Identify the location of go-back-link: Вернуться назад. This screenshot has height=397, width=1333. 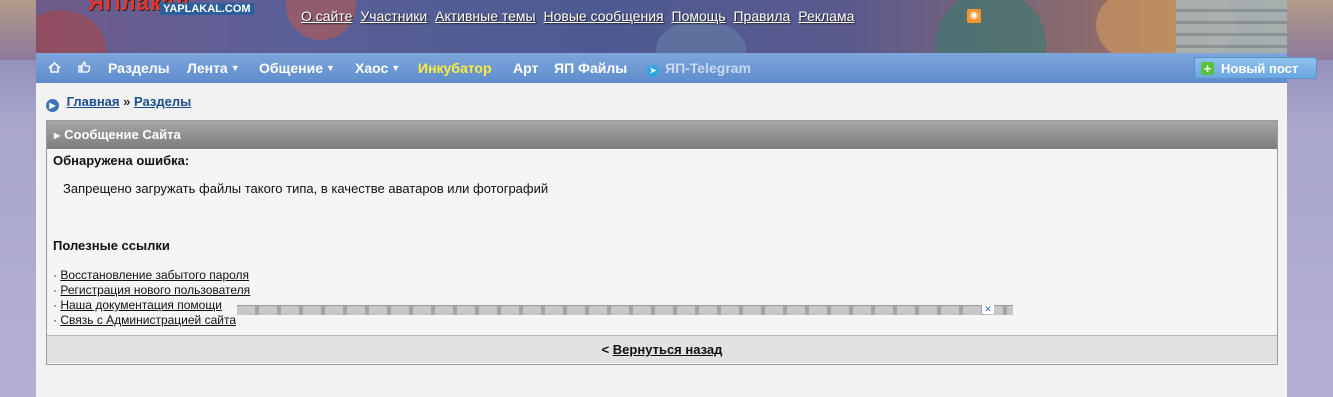
(668, 349).